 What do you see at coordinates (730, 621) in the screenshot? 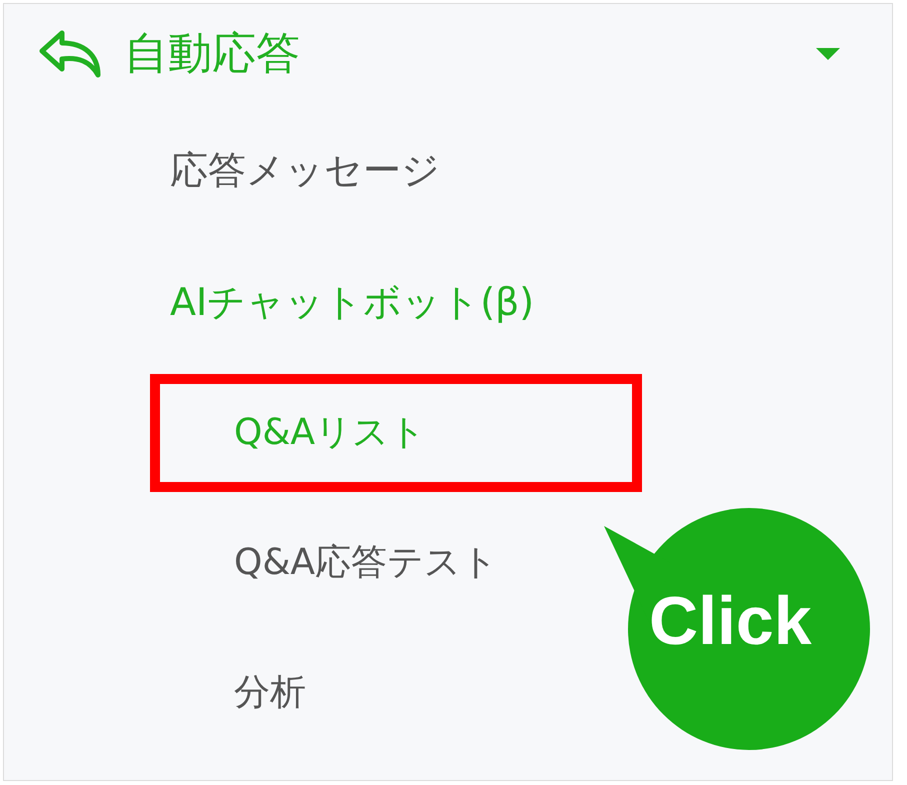
I see `callout-text: Click` at bounding box center [730, 621].